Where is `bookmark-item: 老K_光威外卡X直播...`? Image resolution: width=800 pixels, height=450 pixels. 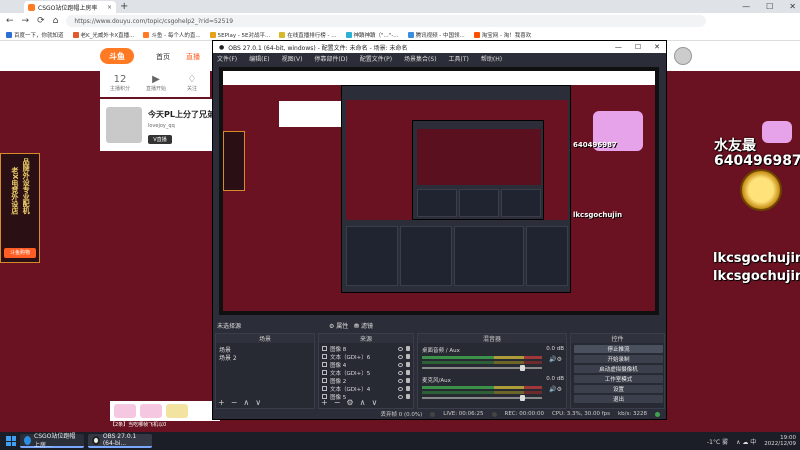
bookmark-item: 老K_光威外卡X直播... is located at coordinates (103, 35).